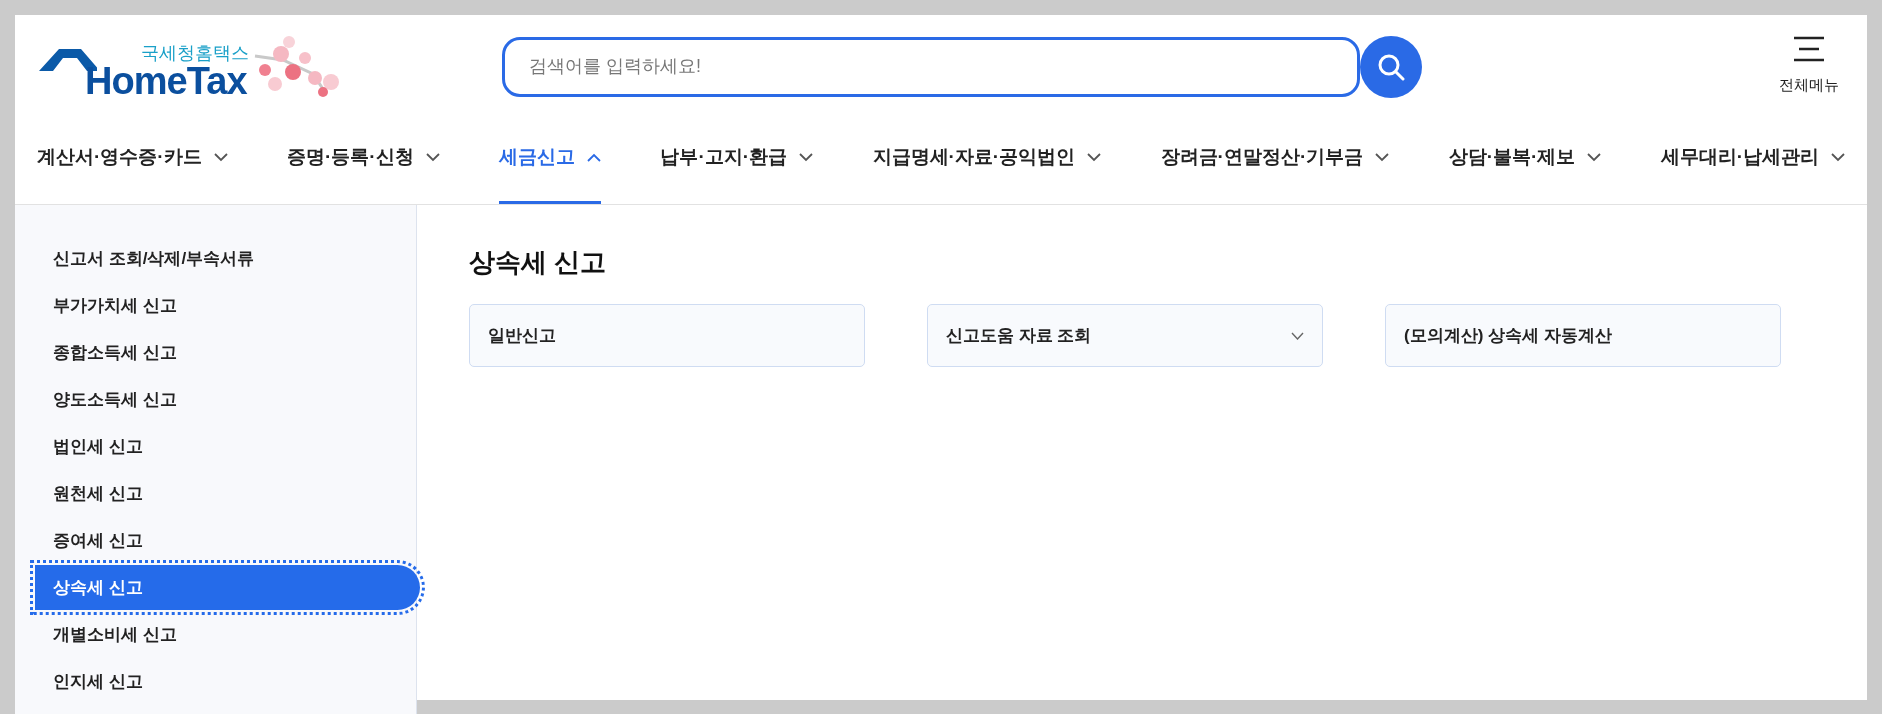 The width and height of the screenshot is (1882, 714). What do you see at coordinates (227, 352) in the screenshot?
I see `sidebar-item: 종합소득세 신고` at bounding box center [227, 352].